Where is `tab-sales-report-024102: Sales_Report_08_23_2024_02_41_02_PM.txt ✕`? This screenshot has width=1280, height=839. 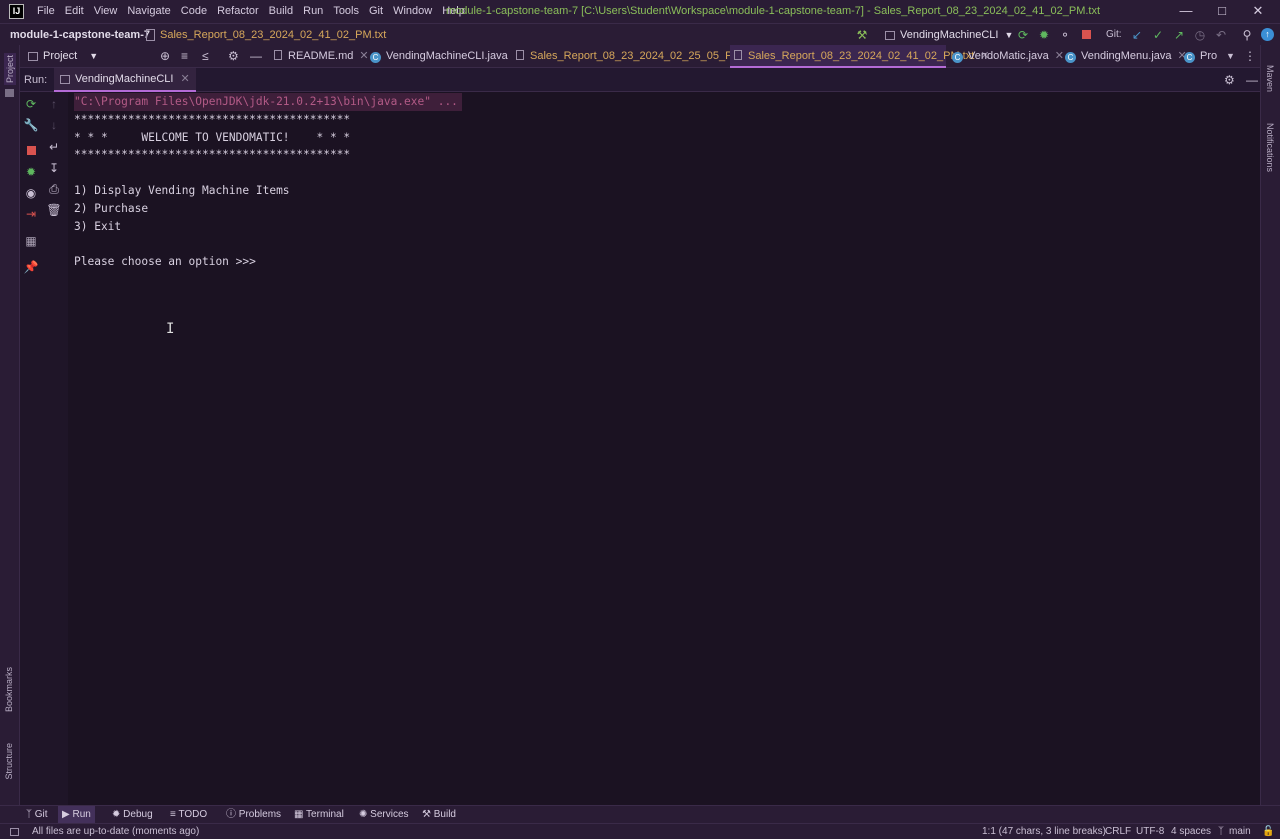 tab-sales-report-024102: Sales_Report_08_23_2024_02_41_02_PM.txt ✕ is located at coordinates (860, 56).